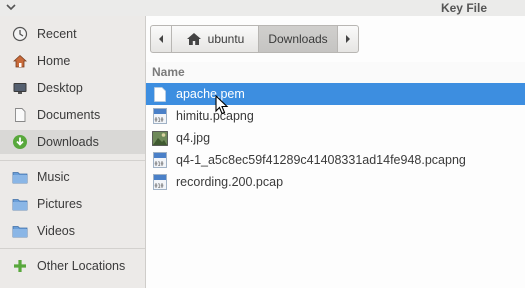  Describe the element at coordinates (72, 61) in the screenshot. I see `sidebar-item-home: Home` at that location.